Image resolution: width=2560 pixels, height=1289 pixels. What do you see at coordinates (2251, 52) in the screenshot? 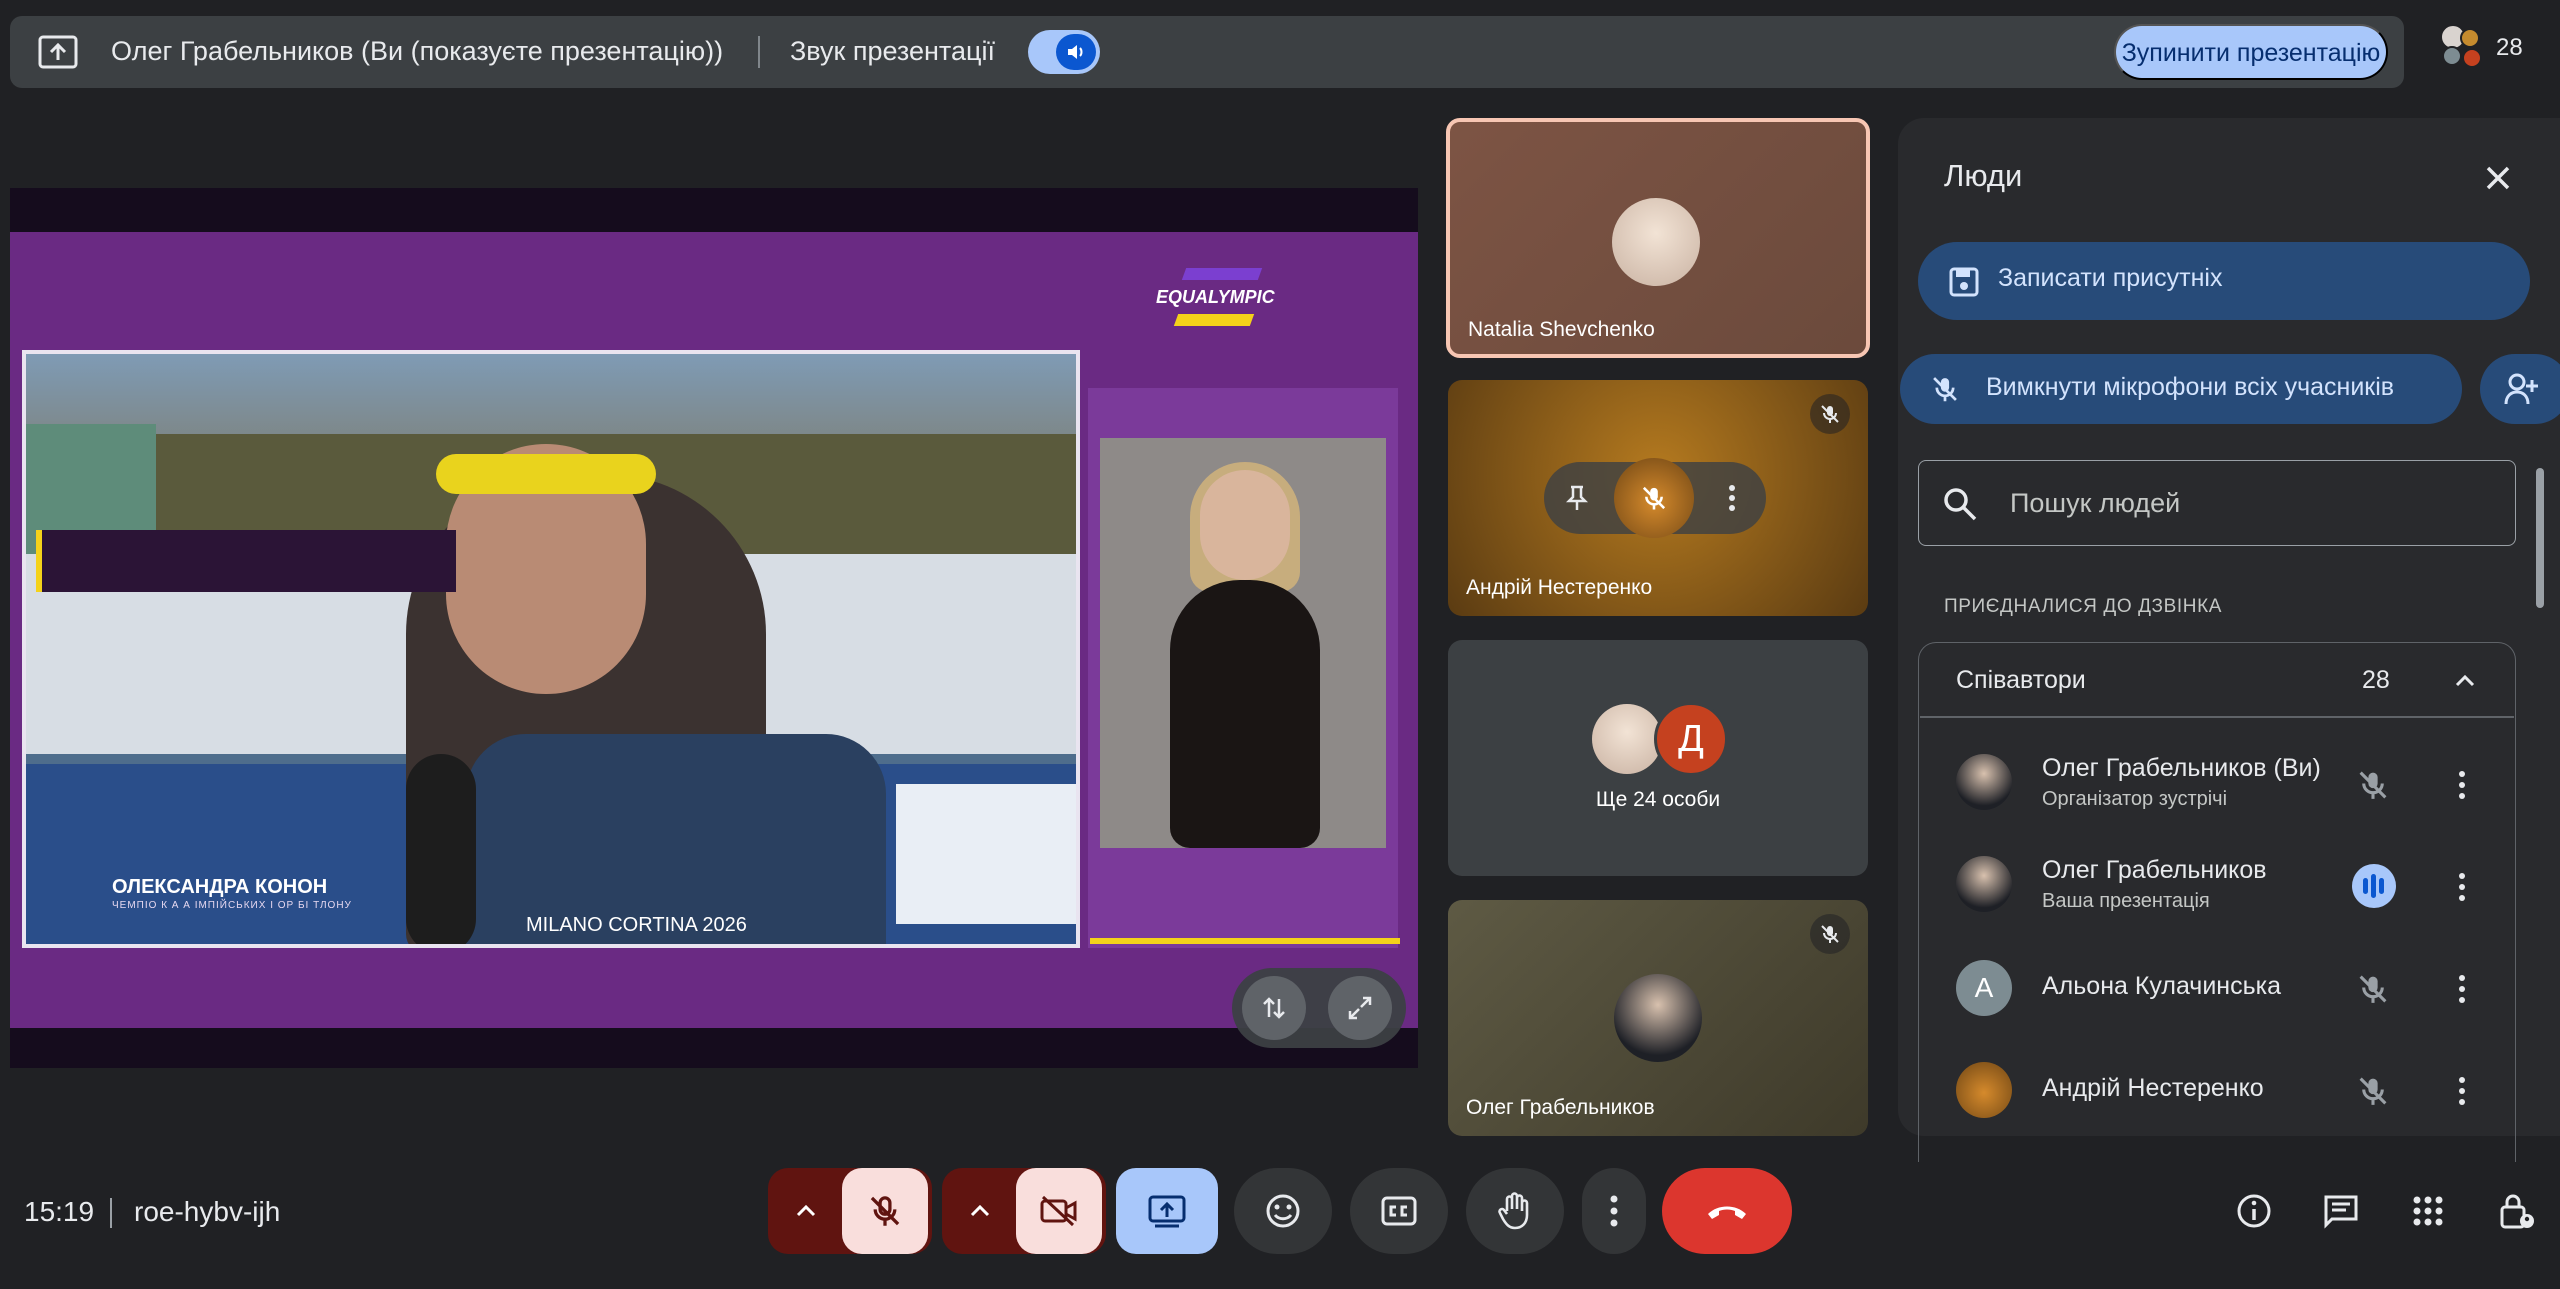
I see `stop-presenting-button: Зупинити презентацію` at bounding box center [2251, 52].